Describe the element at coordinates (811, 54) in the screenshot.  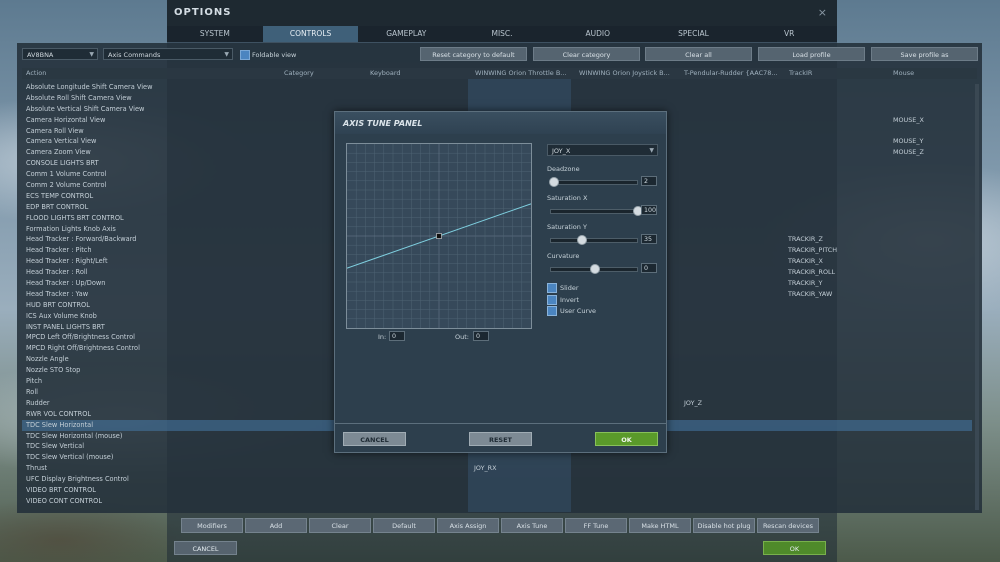
I see `load-profile-button: Load profile` at that location.